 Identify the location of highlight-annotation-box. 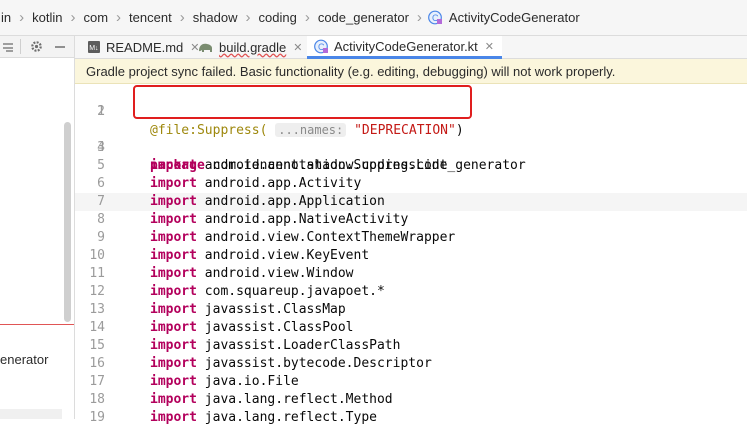
(302, 102).